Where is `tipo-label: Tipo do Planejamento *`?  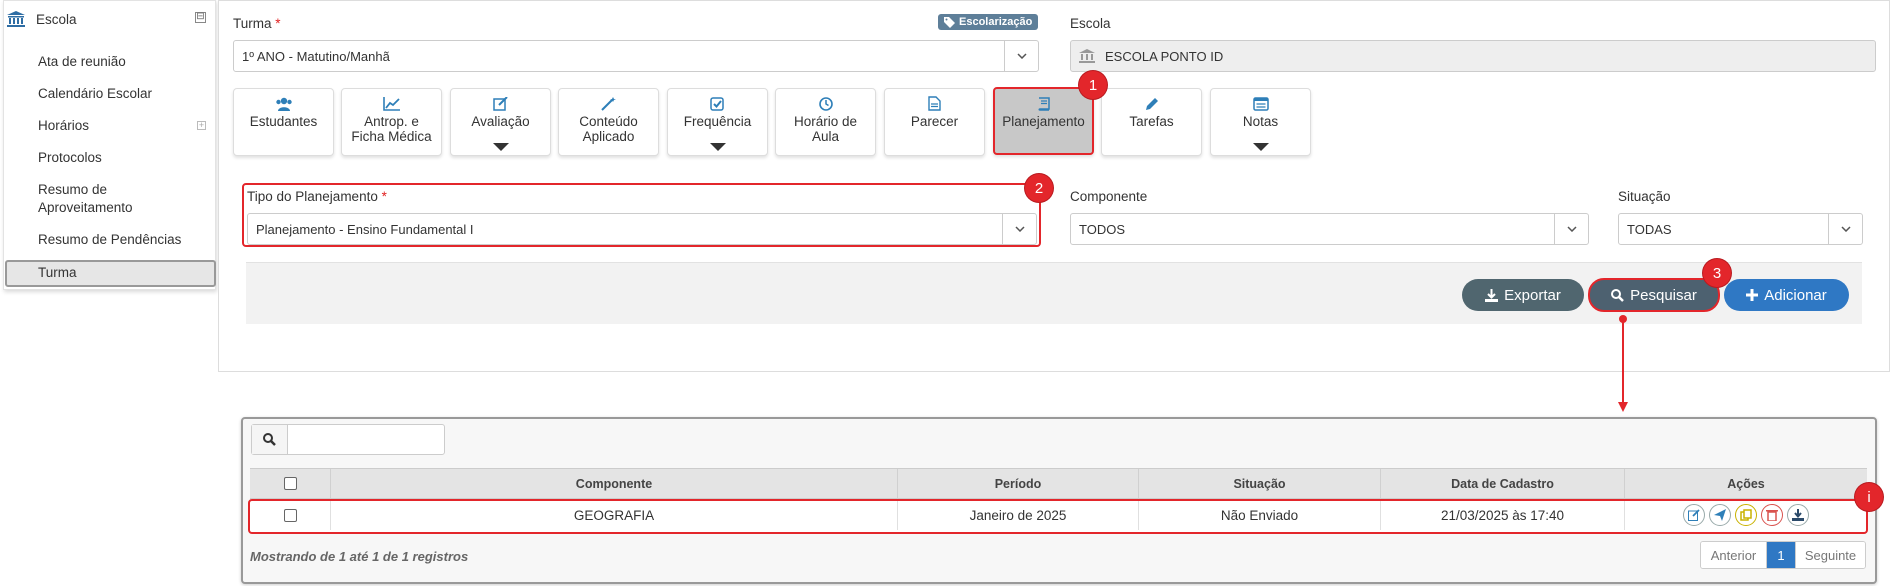
tipo-label: Tipo do Planejamento * is located at coordinates (317, 196).